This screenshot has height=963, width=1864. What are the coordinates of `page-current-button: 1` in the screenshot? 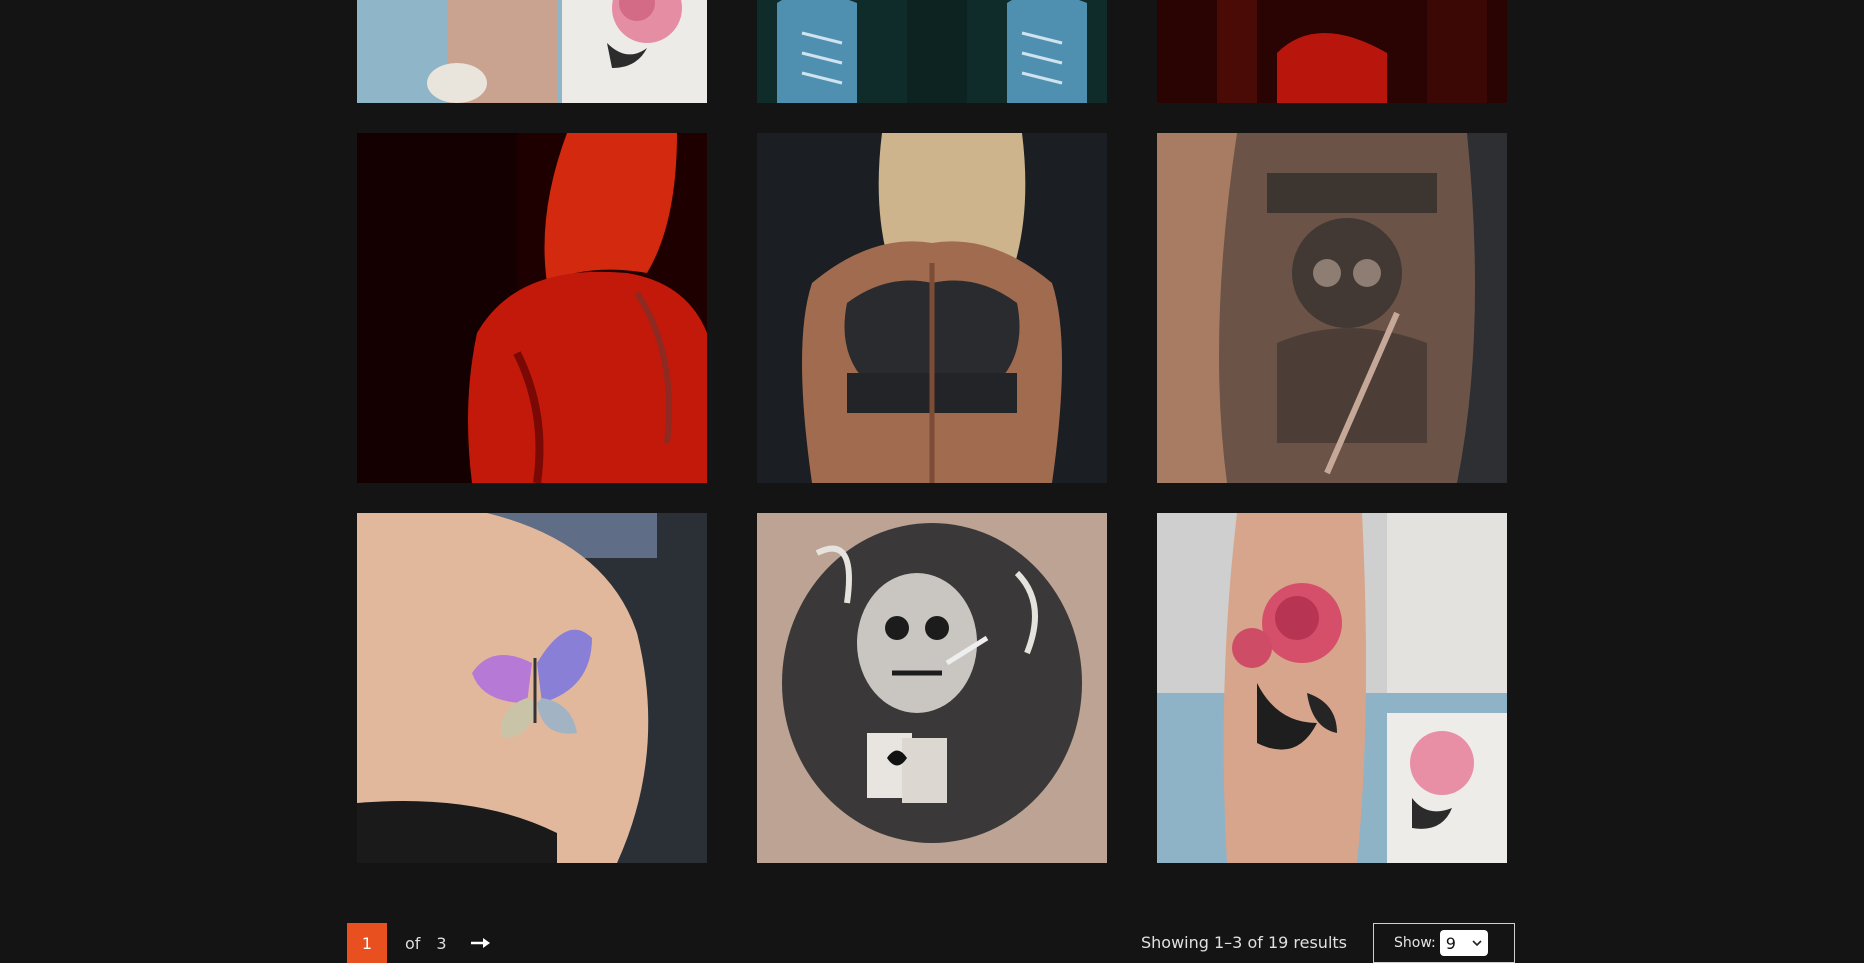 It's located at (367, 943).